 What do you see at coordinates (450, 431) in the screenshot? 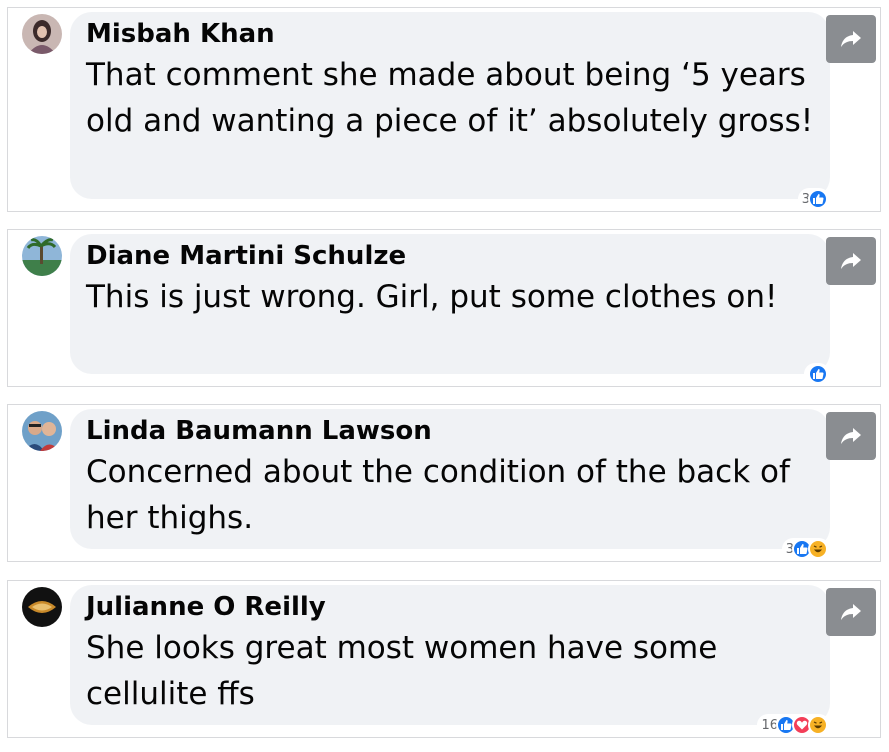
I see `comment-author: Linda Baumann Lawson` at bounding box center [450, 431].